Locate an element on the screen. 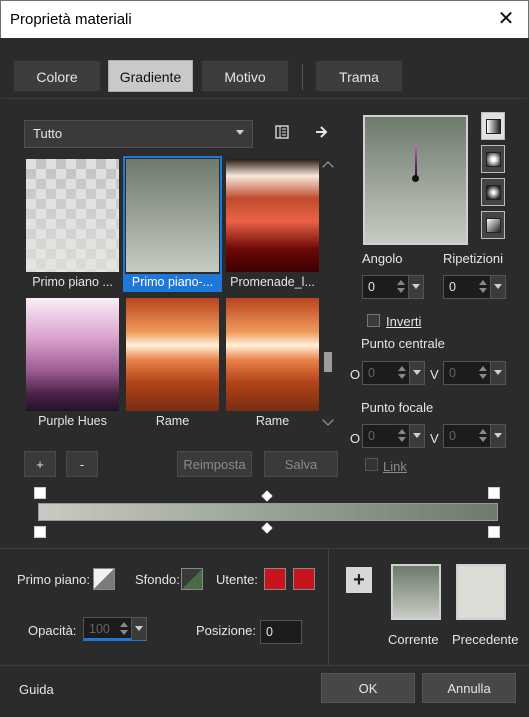  focal-point-label: Punto focale is located at coordinates (397, 407).